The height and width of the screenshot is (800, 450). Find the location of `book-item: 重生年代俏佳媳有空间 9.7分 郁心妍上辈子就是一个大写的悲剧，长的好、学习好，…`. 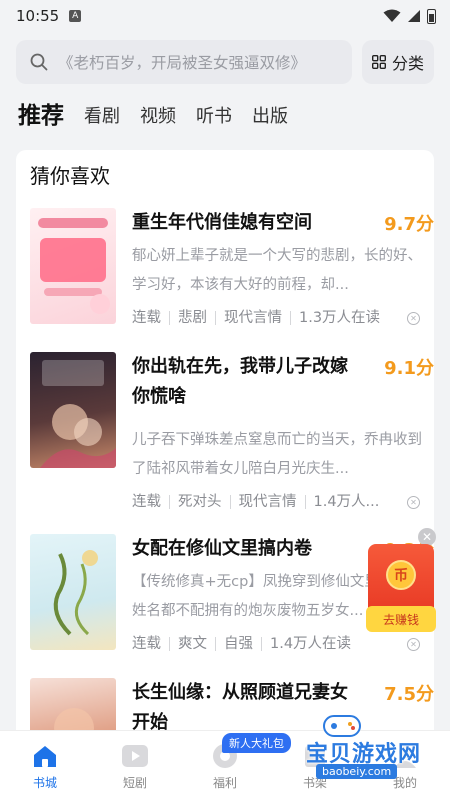

book-item: 重生年代俏佳媳有空间 9.7分 郁心妍上辈子就是一个大写的悲剧，长的好、学习好，… is located at coordinates (232, 267).